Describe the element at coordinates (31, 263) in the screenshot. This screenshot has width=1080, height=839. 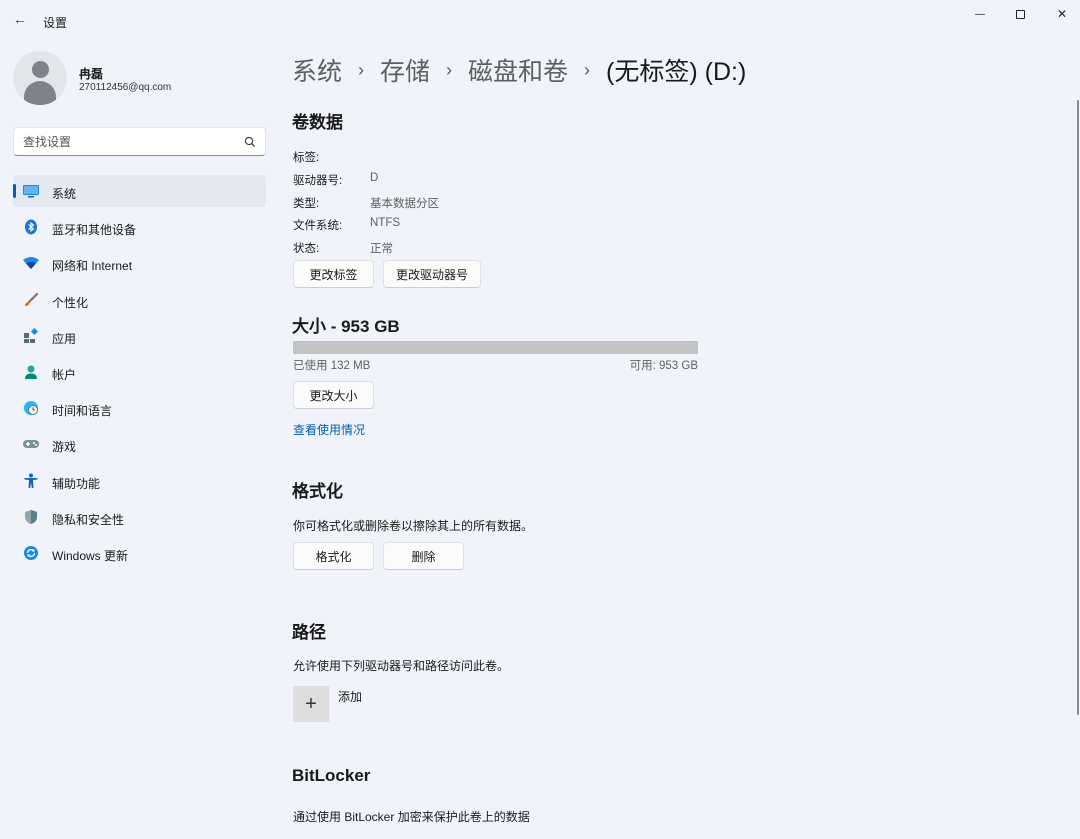
I see `wifi-icon` at that location.